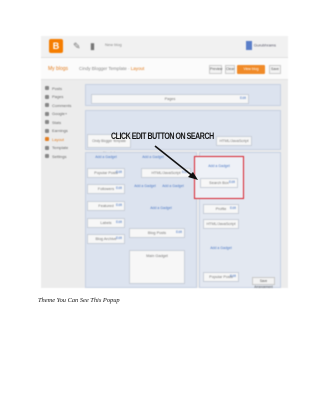 The image size is (320, 414). What do you see at coordinates (60, 148) in the screenshot?
I see `nav-label: Template` at bounding box center [60, 148].